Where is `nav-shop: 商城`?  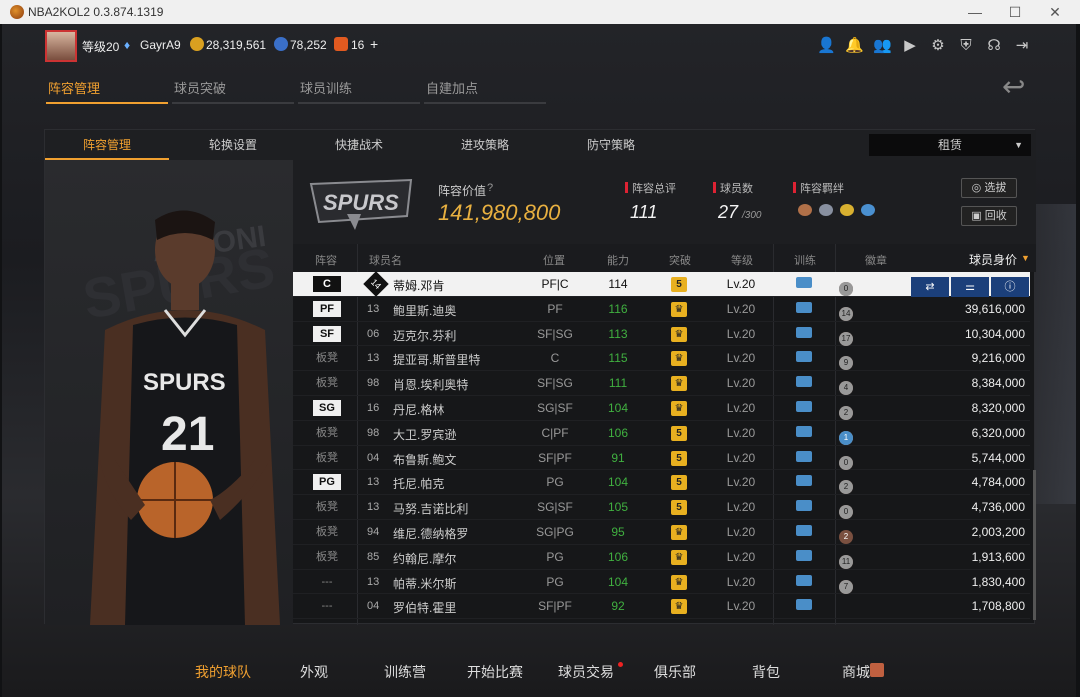
nav-shop: 商城 is located at coordinates (856, 672).